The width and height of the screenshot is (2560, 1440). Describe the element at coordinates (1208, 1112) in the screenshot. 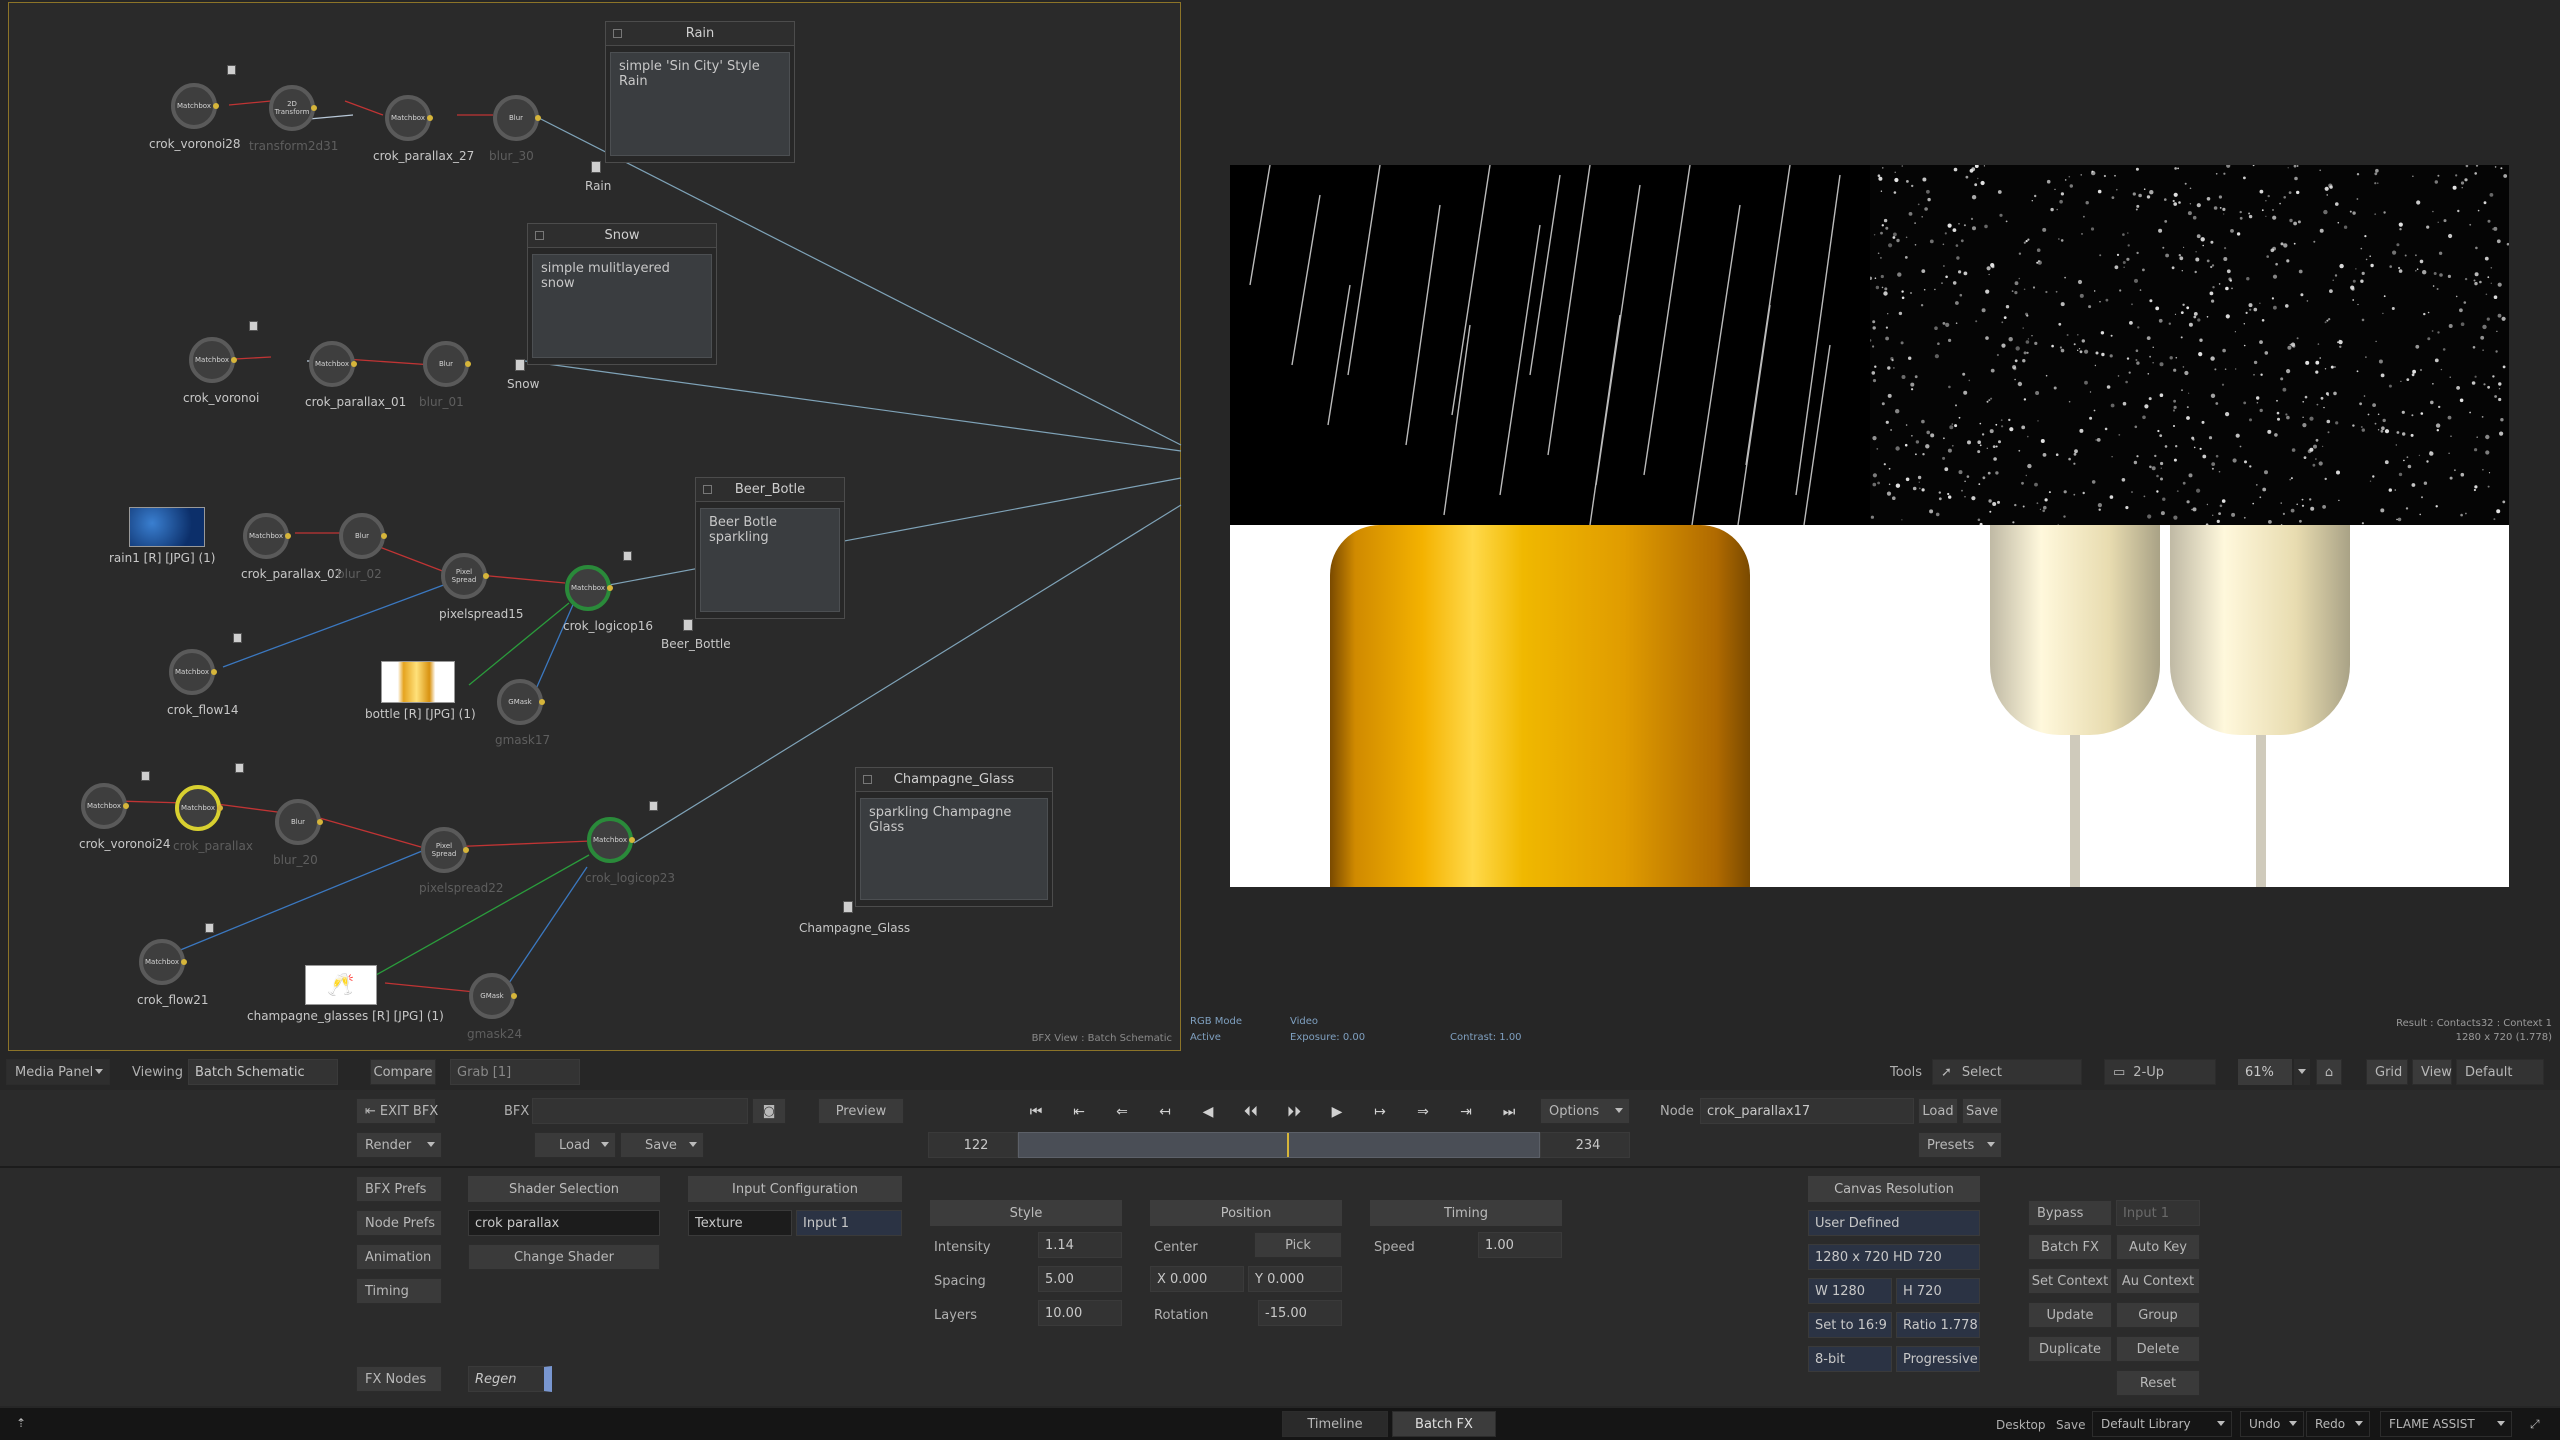

I see `play-reverse-icon: ◀` at that location.